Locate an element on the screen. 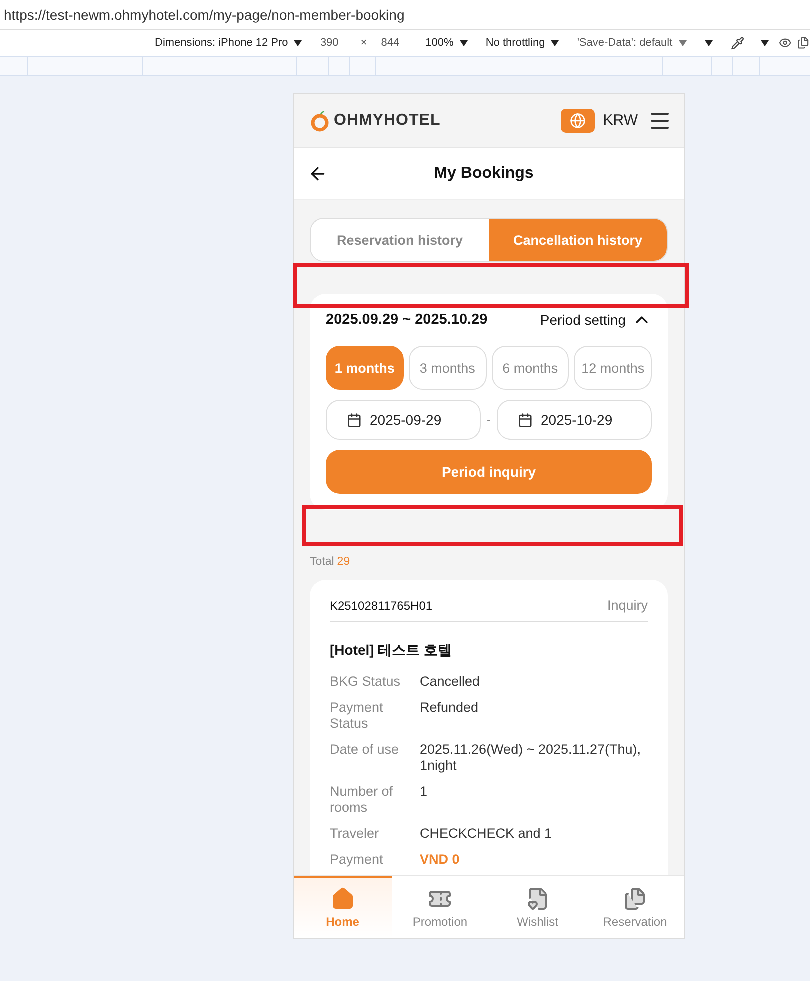  language-button is located at coordinates (578, 120).